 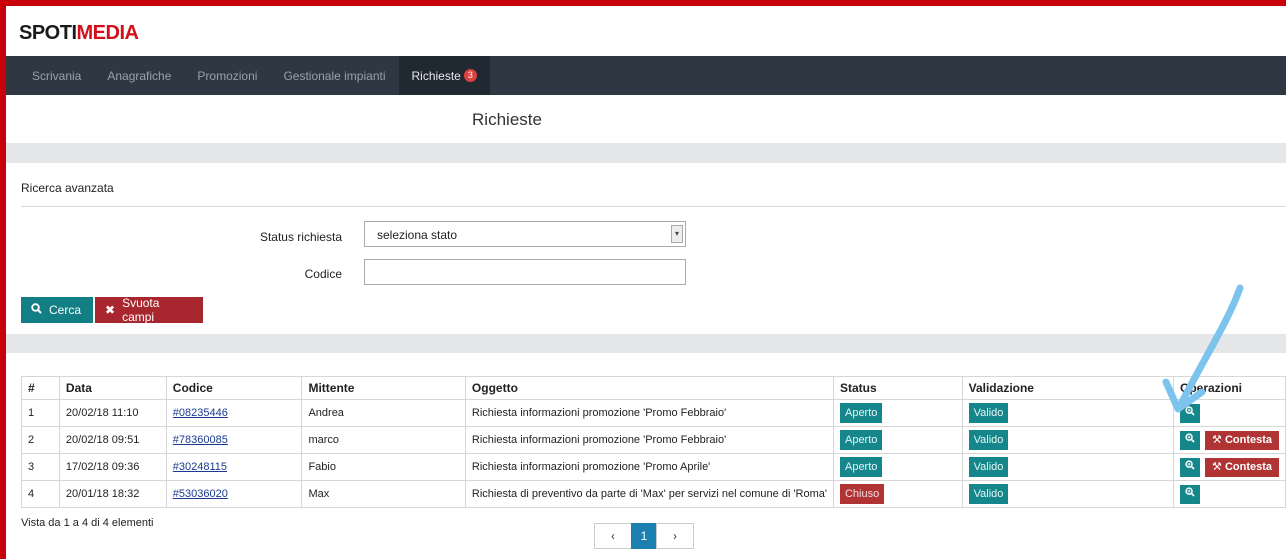 I want to click on row-sender: Max, so click(x=383, y=494).